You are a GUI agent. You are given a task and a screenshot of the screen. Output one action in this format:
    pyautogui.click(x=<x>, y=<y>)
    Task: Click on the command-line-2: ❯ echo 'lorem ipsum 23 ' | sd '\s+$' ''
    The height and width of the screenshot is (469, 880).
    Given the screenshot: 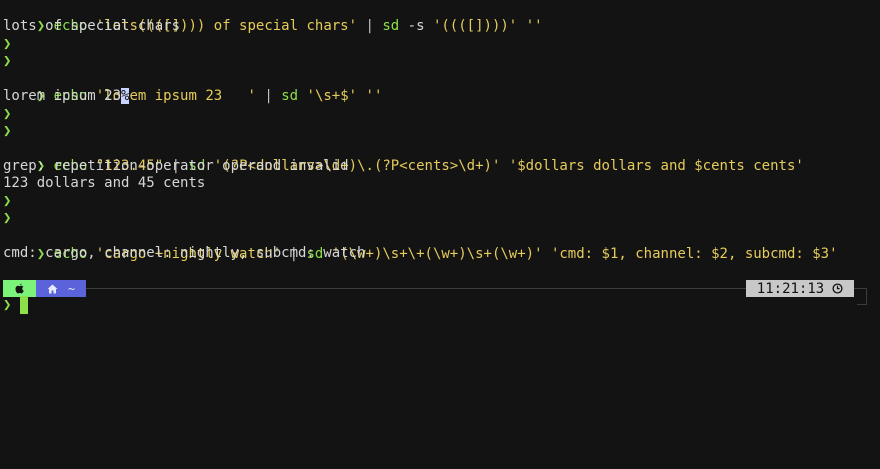 What is the action you would take?
    pyautogui.click(x=193, y=86)
    